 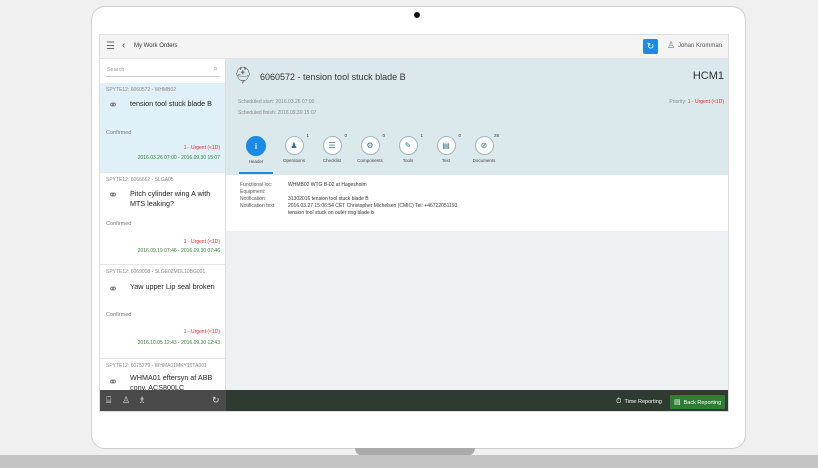 What do you see at coordinates (677, 402) in the screenshot?
I see `report-icon: ▤` at bounding box center [677, 402].